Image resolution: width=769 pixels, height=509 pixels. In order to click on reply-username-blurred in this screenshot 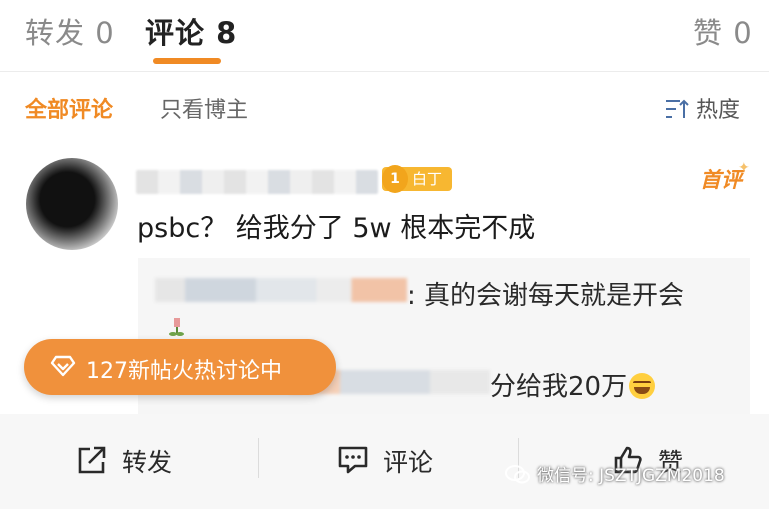, I will do `click(281, 290)`.